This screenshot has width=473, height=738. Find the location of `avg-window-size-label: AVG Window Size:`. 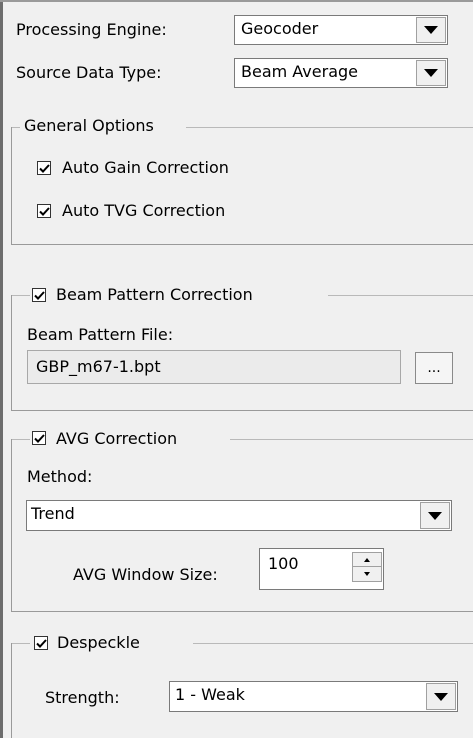

avg-window-size-label: AVG Window Size: is located at coordinates (145, 574).